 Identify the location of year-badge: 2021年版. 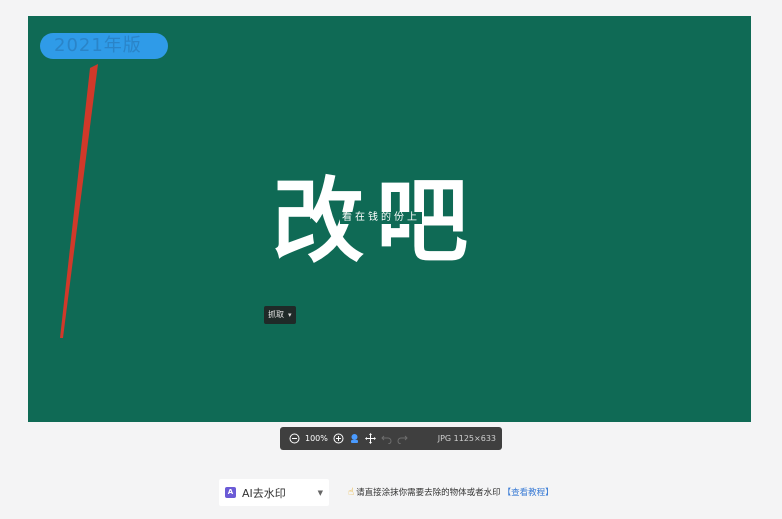
(104, 46).